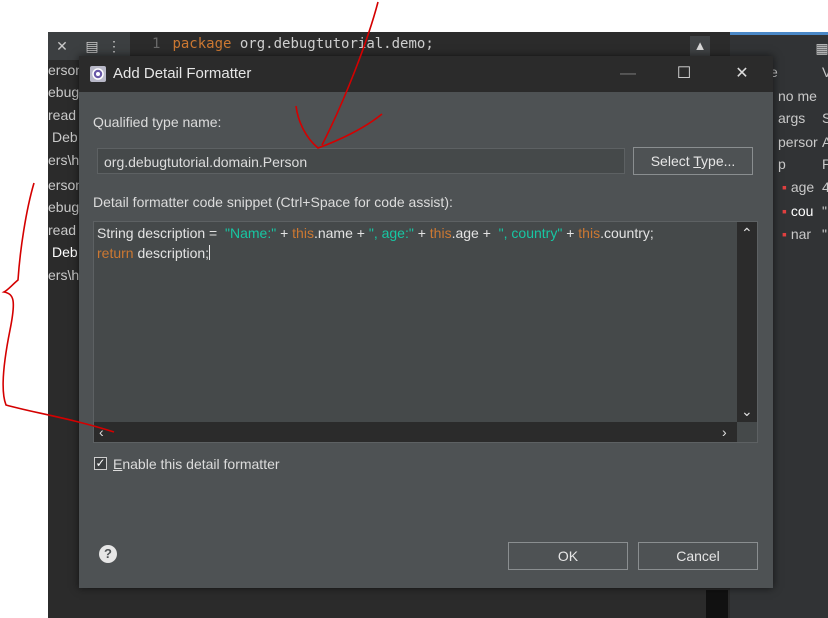 The image size is (828, 618). What do you see at coordinates (156, 44) in the screenshot?
I see `line-number: 1` at bounding box center [156, 44].